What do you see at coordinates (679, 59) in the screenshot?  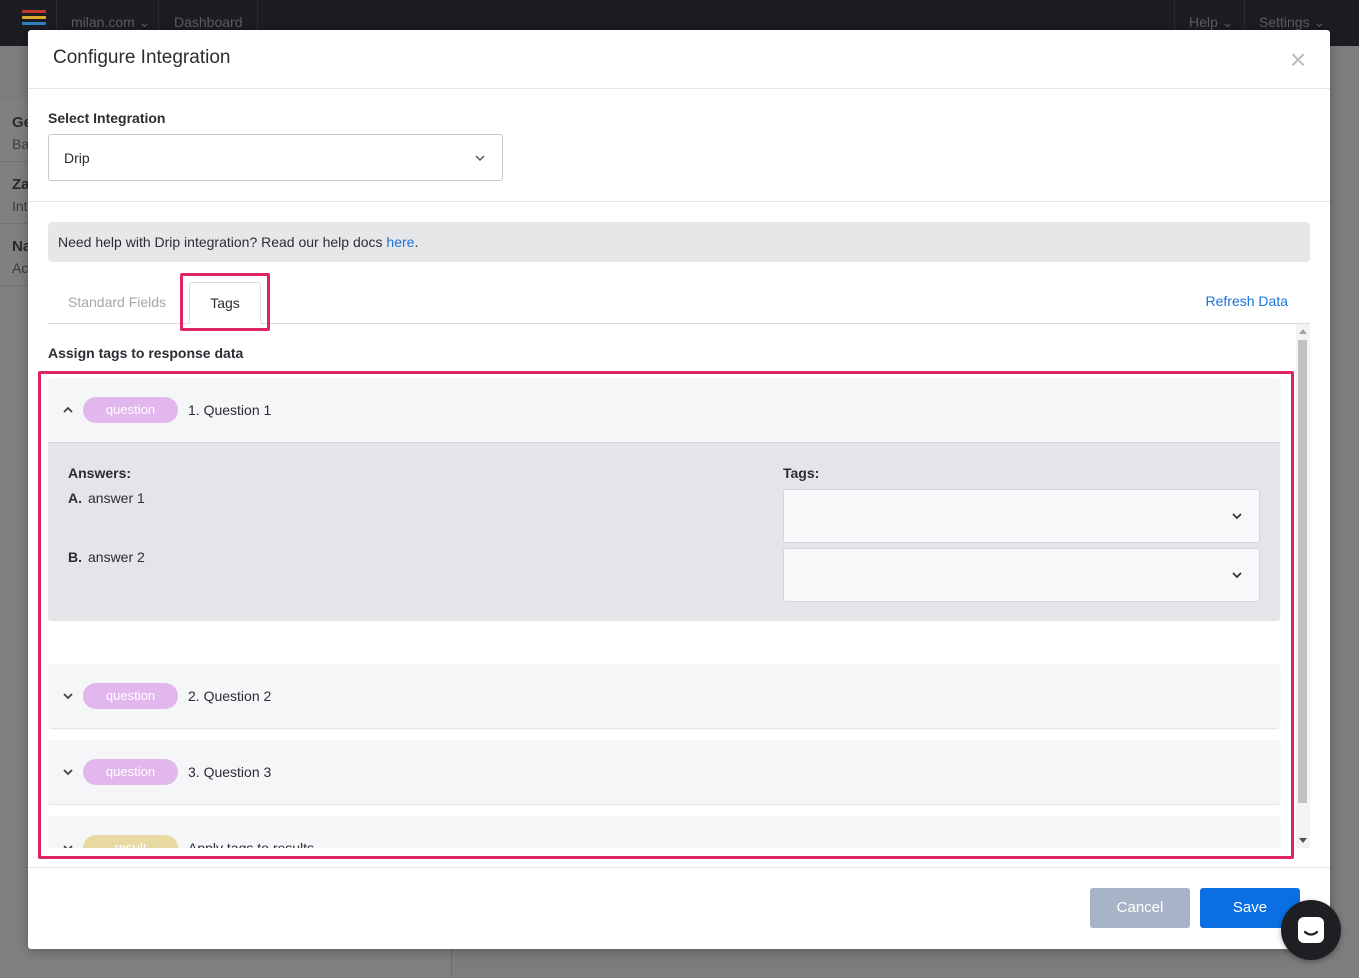 I see `modal-header: Configure Integration ×` at bounding box center [679, 59].